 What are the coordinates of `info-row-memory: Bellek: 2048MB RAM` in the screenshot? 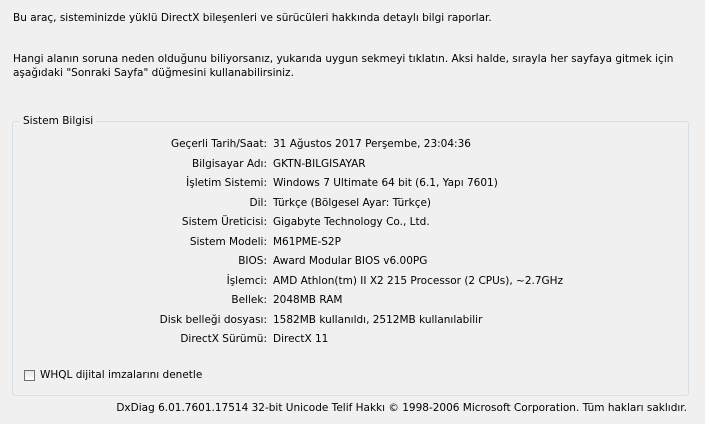 It's located at (352, 300).